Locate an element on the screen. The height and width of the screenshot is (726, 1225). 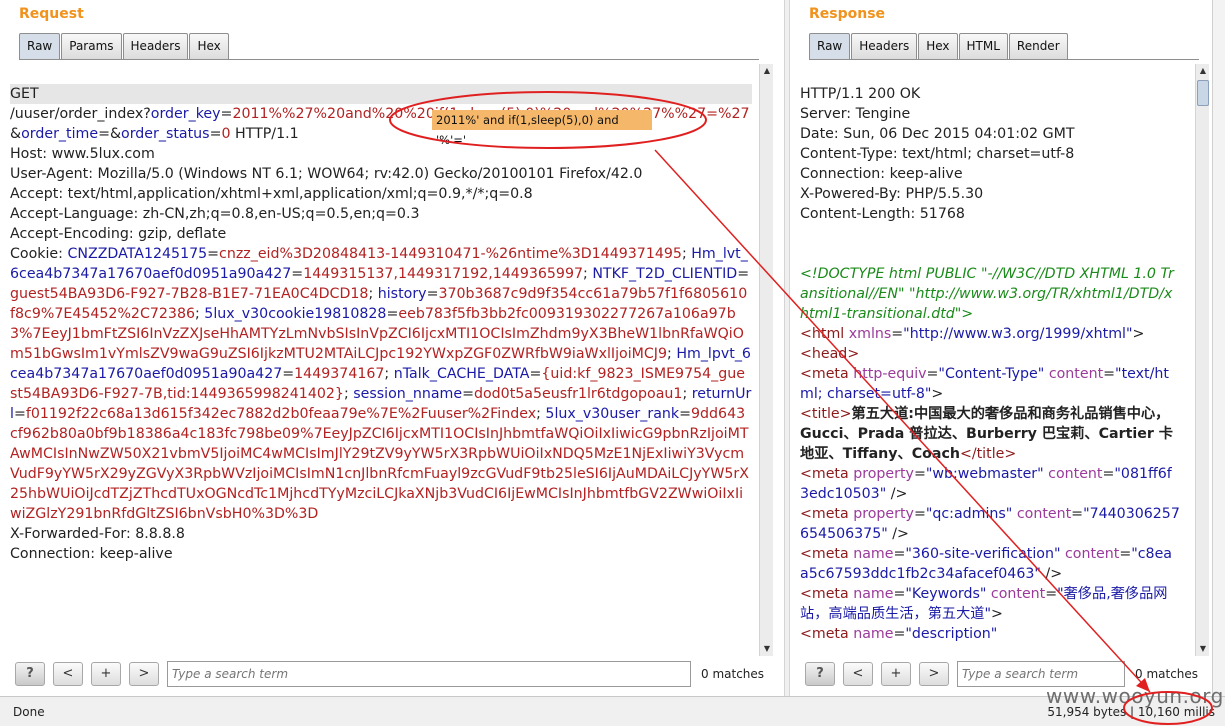
response-title: Response is located at coordinates (847, 14).